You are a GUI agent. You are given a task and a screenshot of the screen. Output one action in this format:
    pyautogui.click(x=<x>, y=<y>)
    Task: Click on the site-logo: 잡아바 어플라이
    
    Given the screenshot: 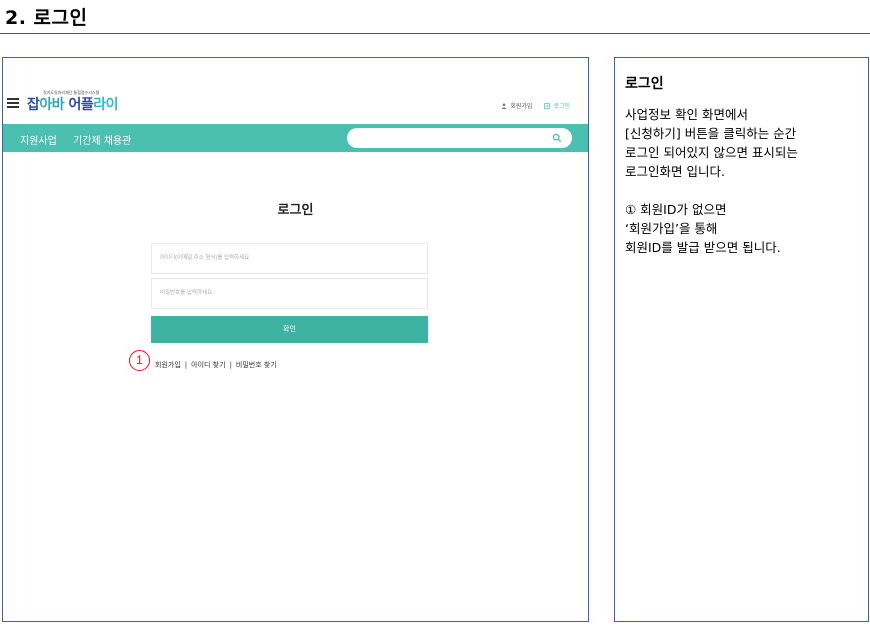 What is the action you would take?
    pyautogui.click(x=73, y=104)
    